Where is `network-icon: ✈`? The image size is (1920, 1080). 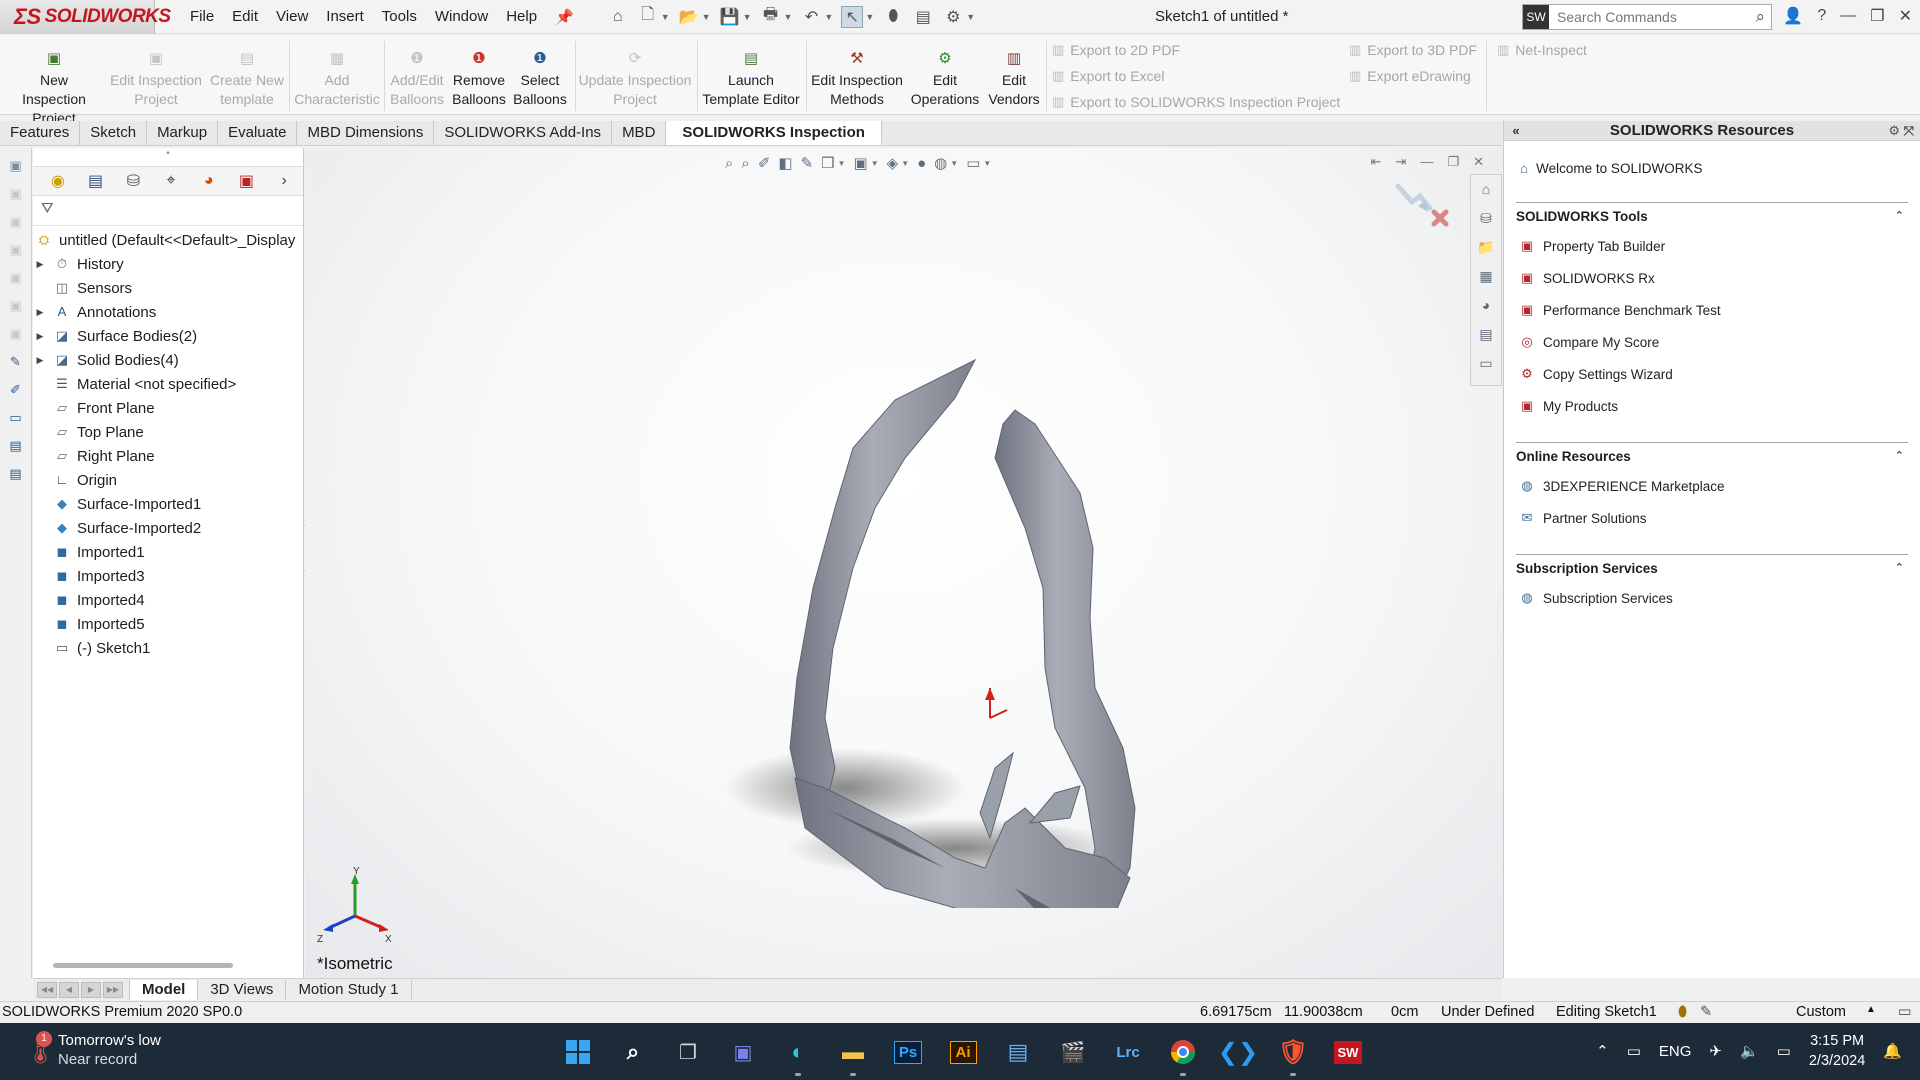 network-icon: ✈ is located at coordinates (1715, 1051).